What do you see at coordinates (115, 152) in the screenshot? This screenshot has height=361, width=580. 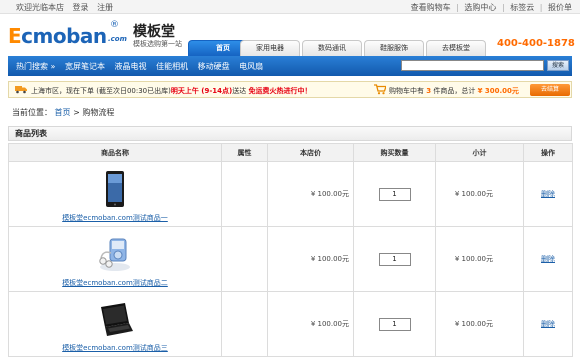 I see `col-header-name: 商品名称` at bounding box center [115, 152].